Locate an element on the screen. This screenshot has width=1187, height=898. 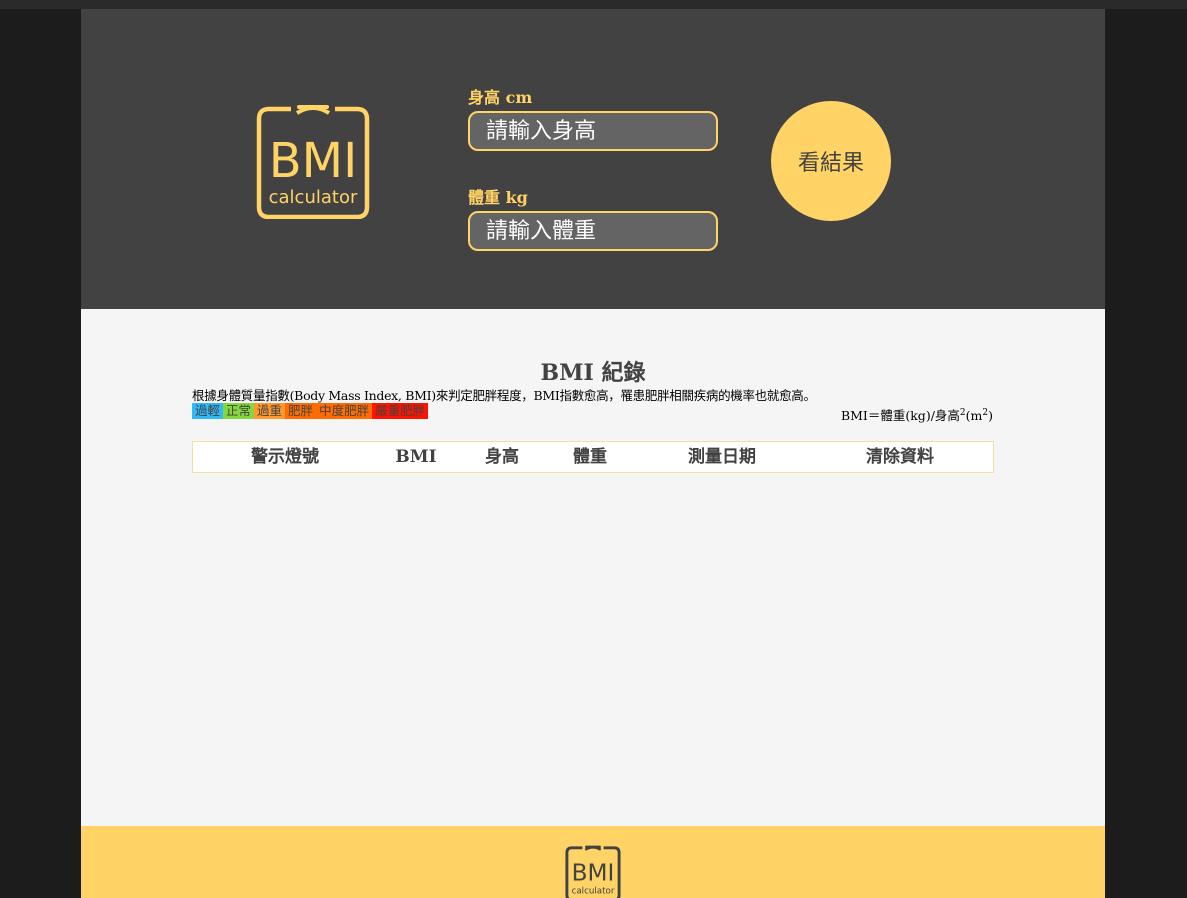
column-date: 測量日期 is located at coordinates (722, 457).